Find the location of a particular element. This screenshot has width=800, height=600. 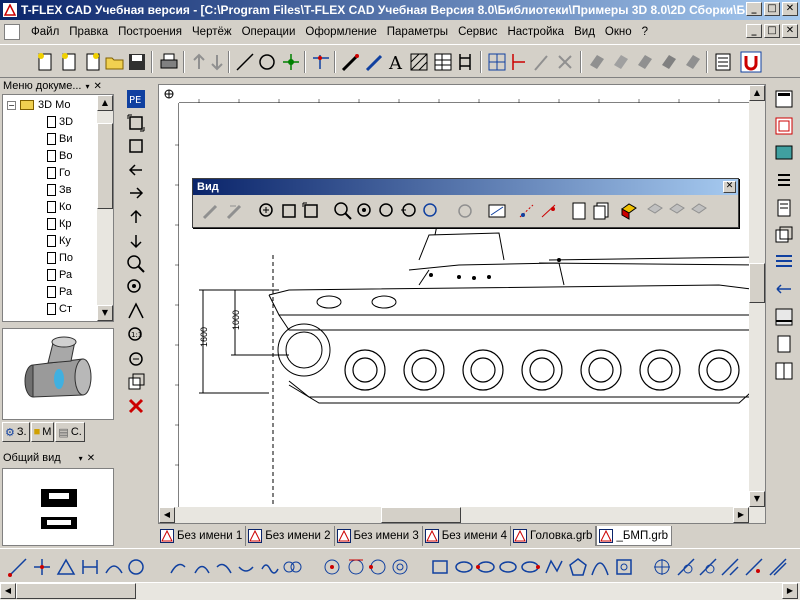

panel-toggle-icon is located at coordinates (784, 371).